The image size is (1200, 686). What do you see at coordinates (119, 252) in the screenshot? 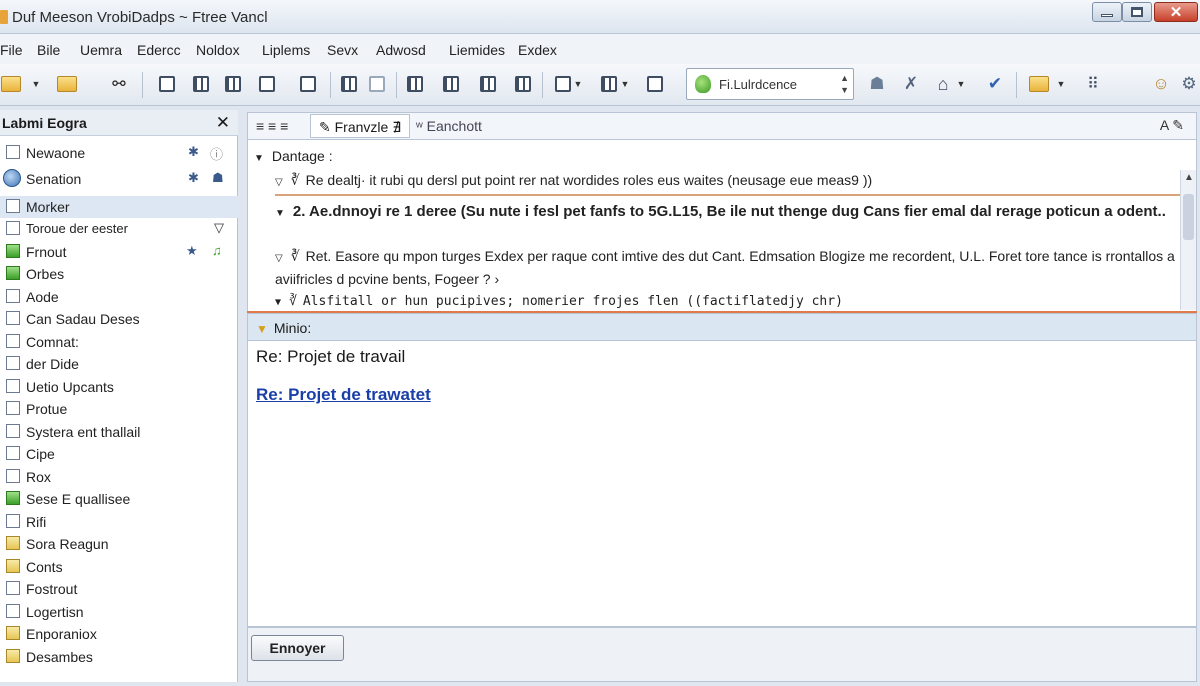
I see `folder-item: Frnout ★ ♫` at bounding box center [119, 252].